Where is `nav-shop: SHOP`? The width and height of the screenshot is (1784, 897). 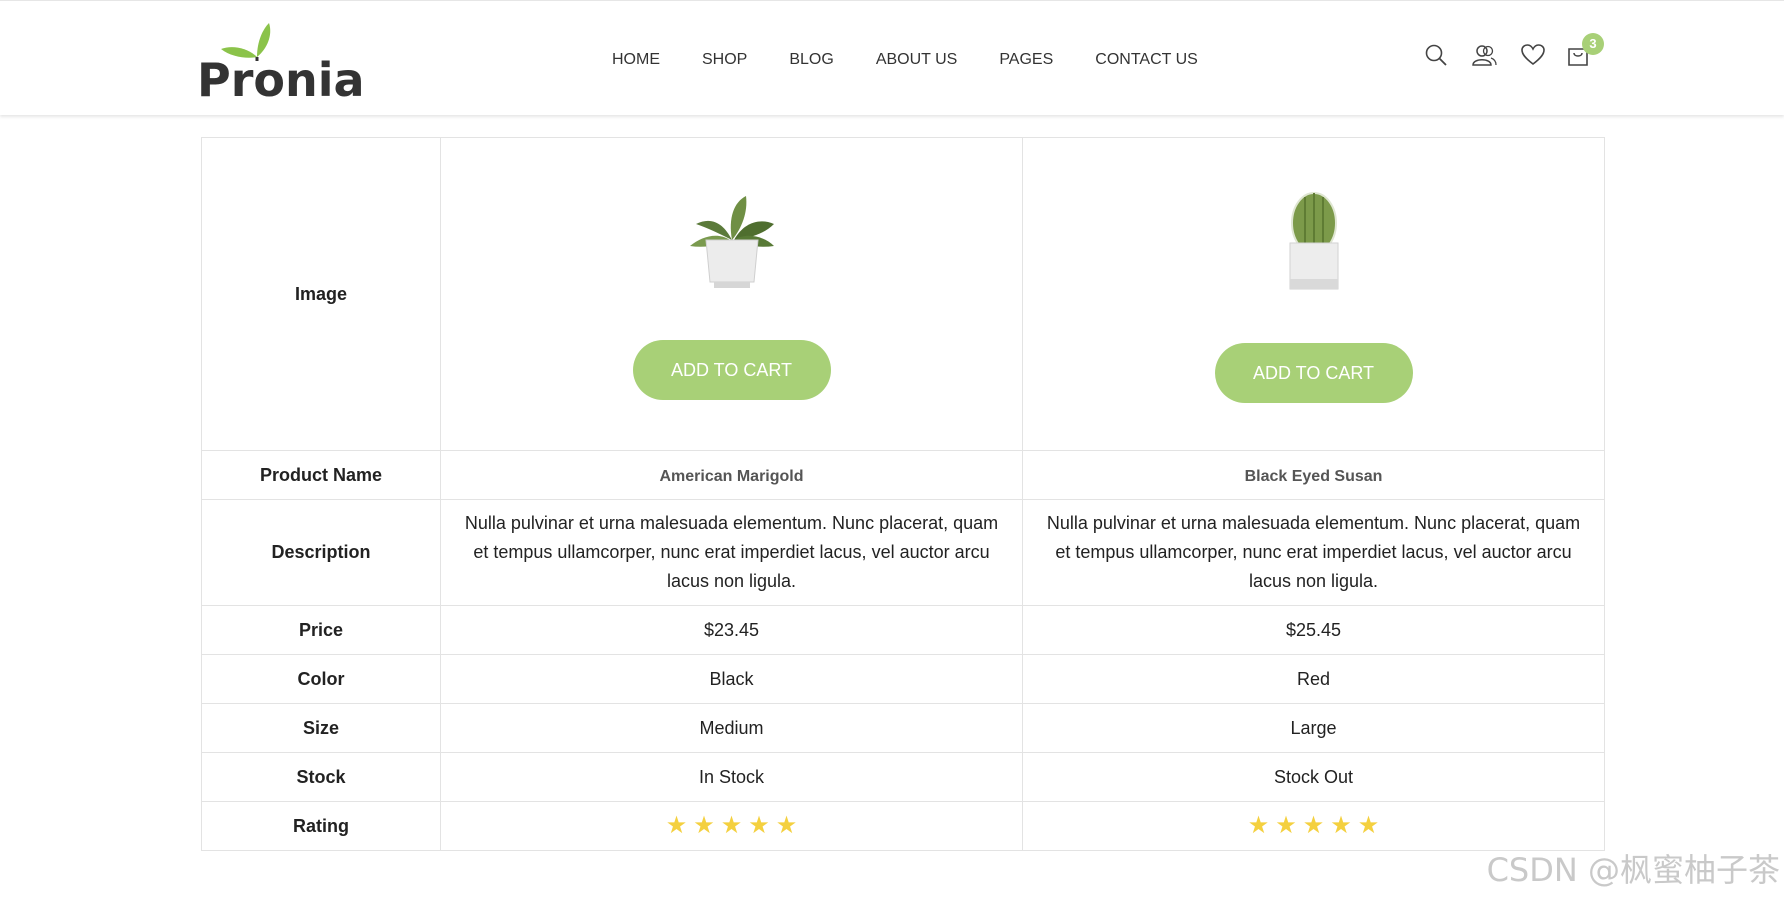 nav-shop: SHOP is located at coordinates (724, 60).